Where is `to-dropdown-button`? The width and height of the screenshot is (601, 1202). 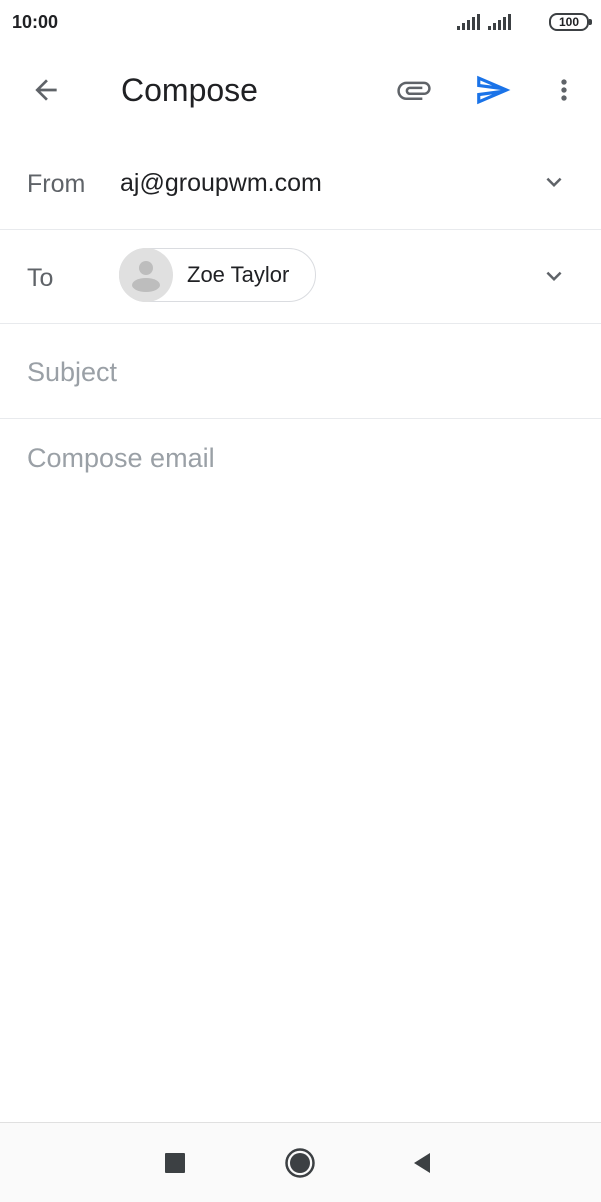
to-dropdown-button is located at coordinates (554, 276).